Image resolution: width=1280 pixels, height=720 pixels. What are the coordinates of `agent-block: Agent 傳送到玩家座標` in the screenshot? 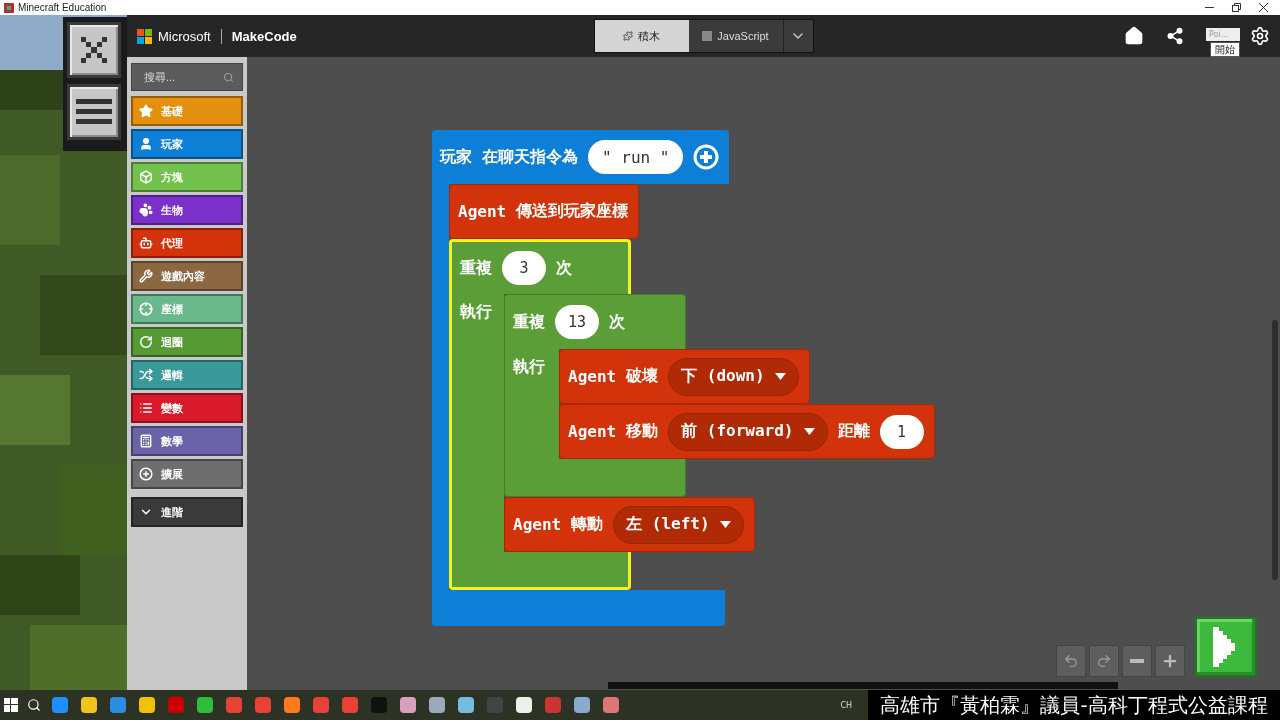 It's located at (544, 211).